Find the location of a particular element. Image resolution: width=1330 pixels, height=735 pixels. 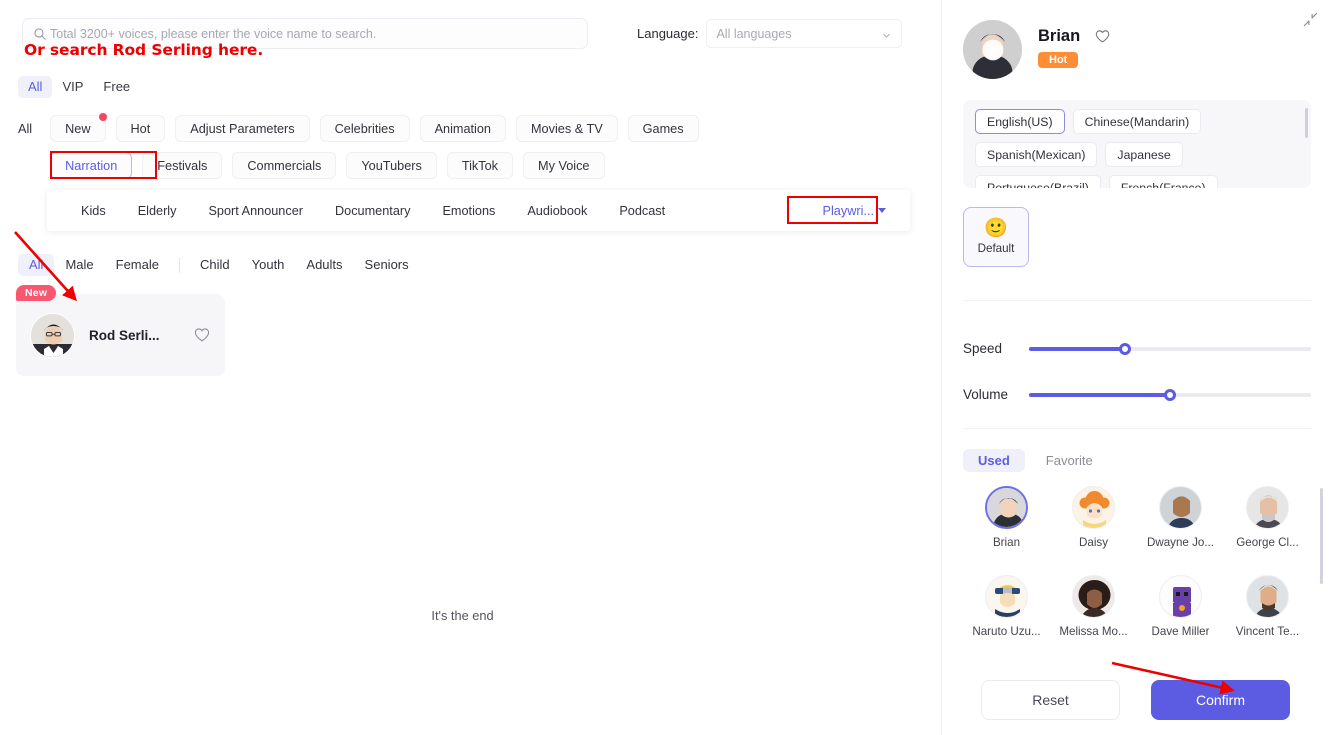

hot-badge: Hot is located at coordinates (1058, 60).